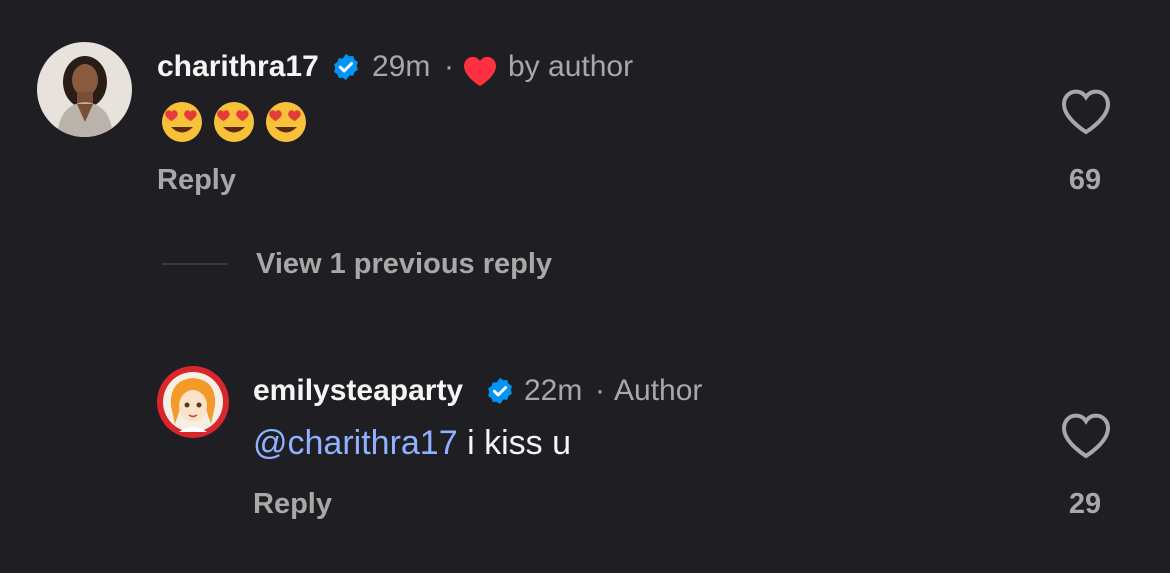 The height and width of the screenshot is (573, 1170). I want to click on author-badge: Author, so click(658, 390).